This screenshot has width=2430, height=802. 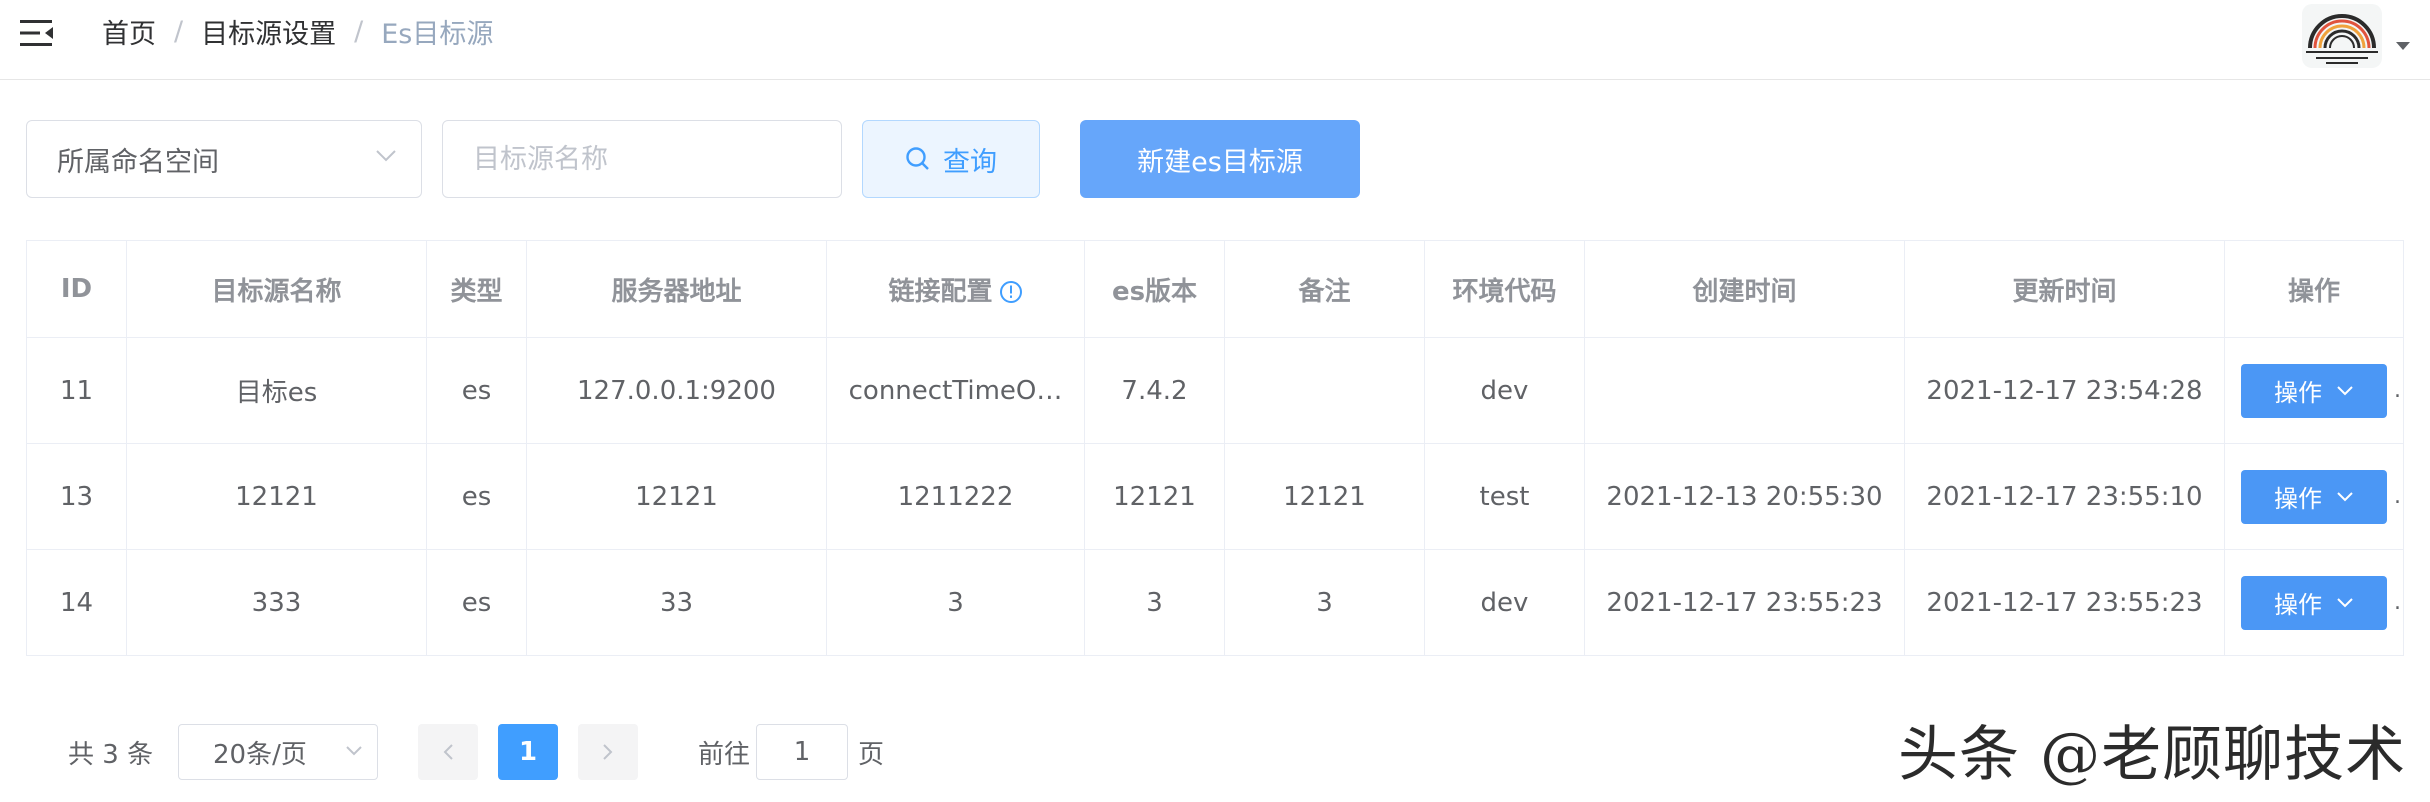 What do you see at coordinates (940, 291) in the screenshot?
I see `header-link-config-label: 链接配置` at bounding box center [940, 291].